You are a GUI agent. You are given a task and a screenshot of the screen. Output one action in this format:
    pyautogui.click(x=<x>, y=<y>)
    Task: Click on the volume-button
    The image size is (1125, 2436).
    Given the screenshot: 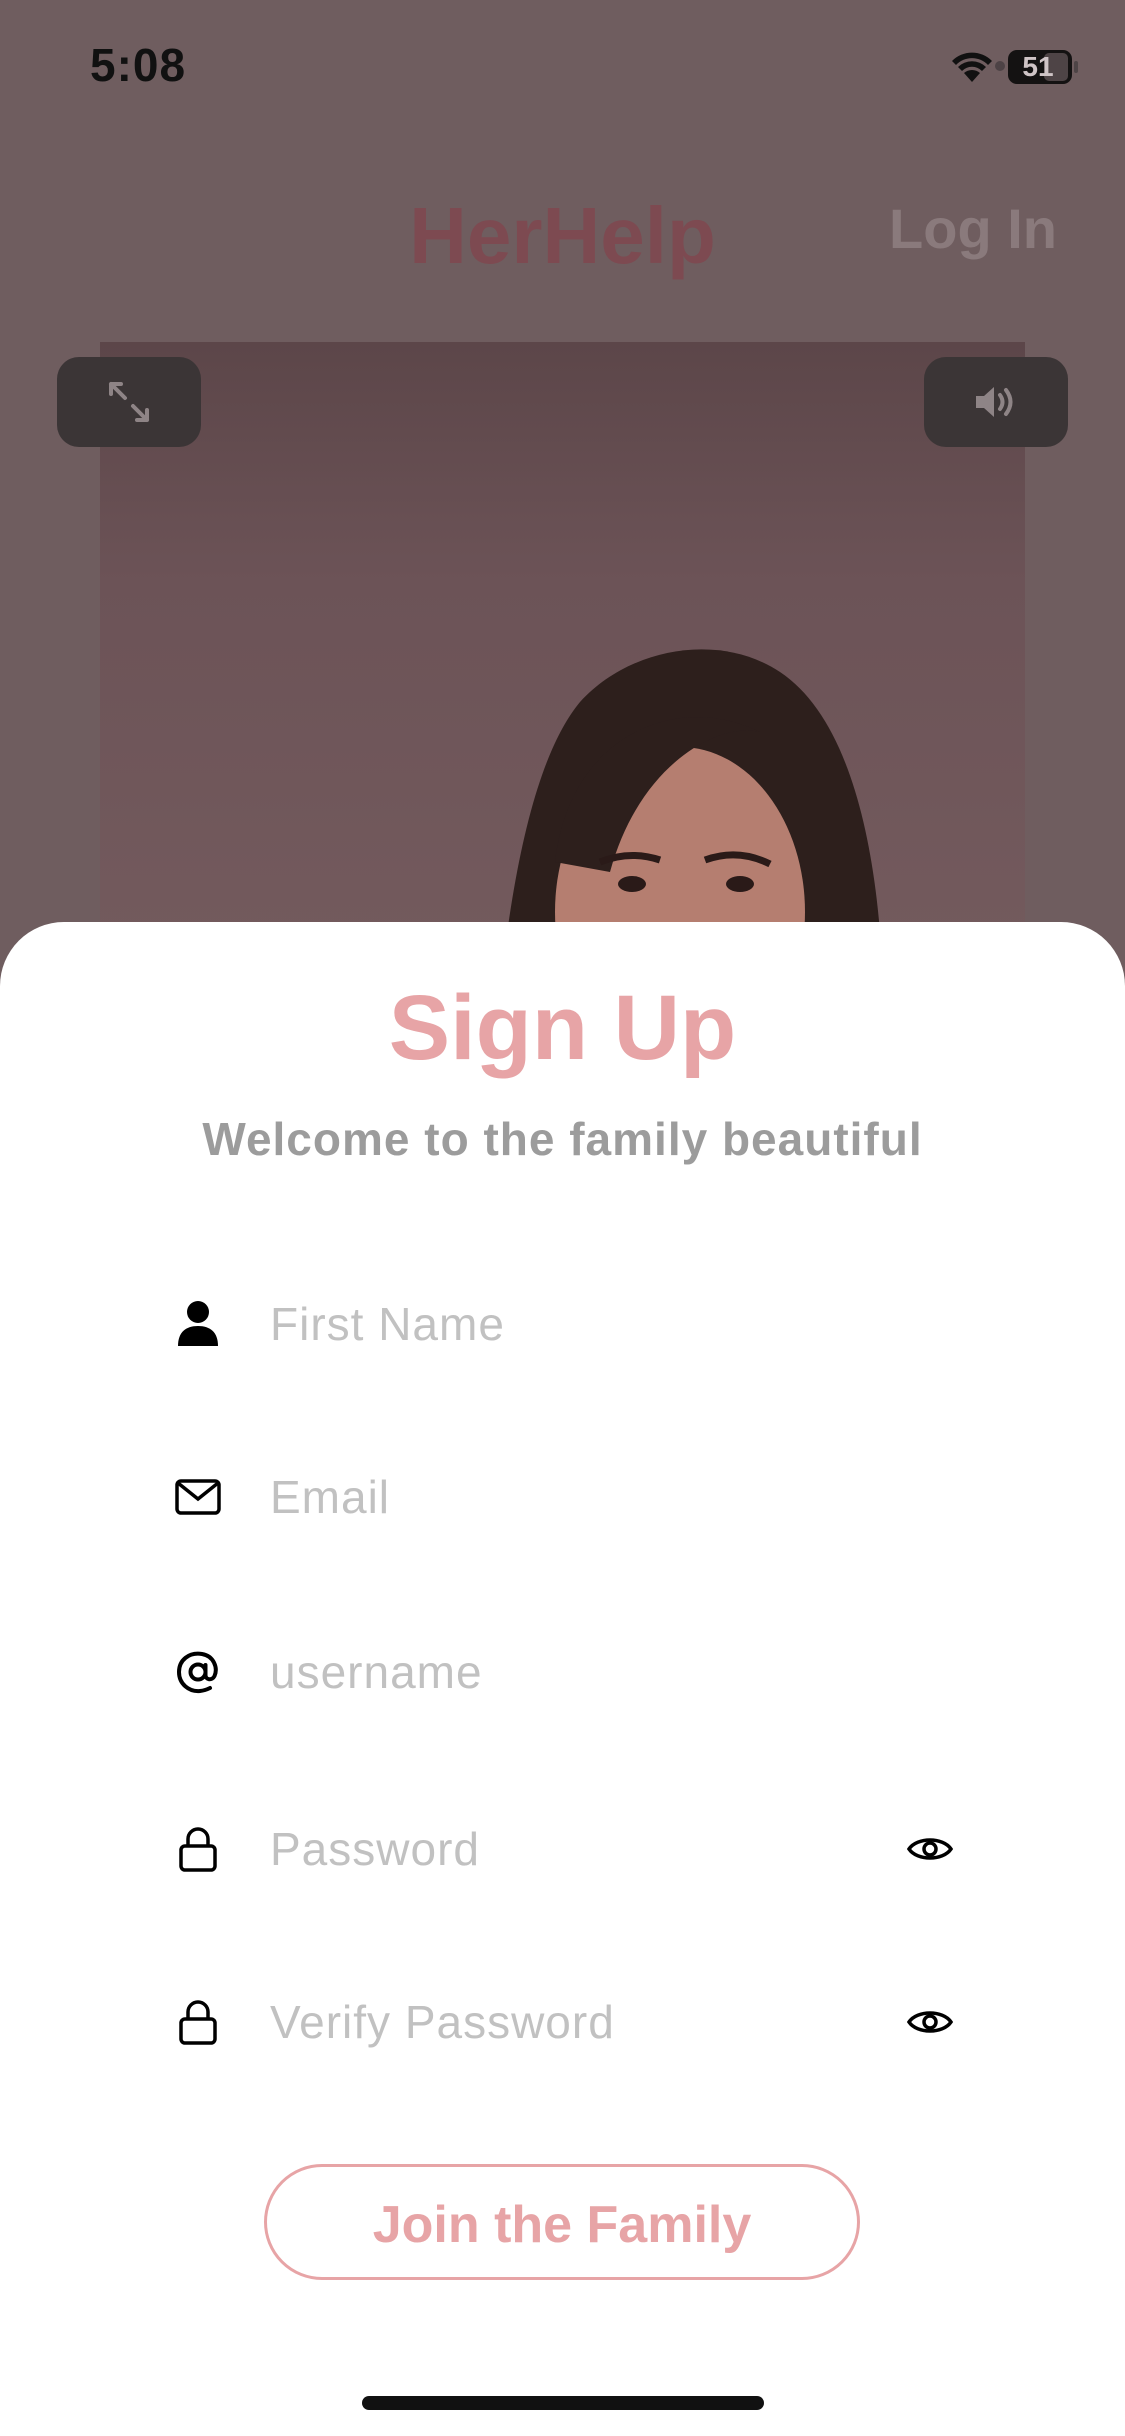 What is the action you would take?
    pyautogui.click(x=996, y=402)
    